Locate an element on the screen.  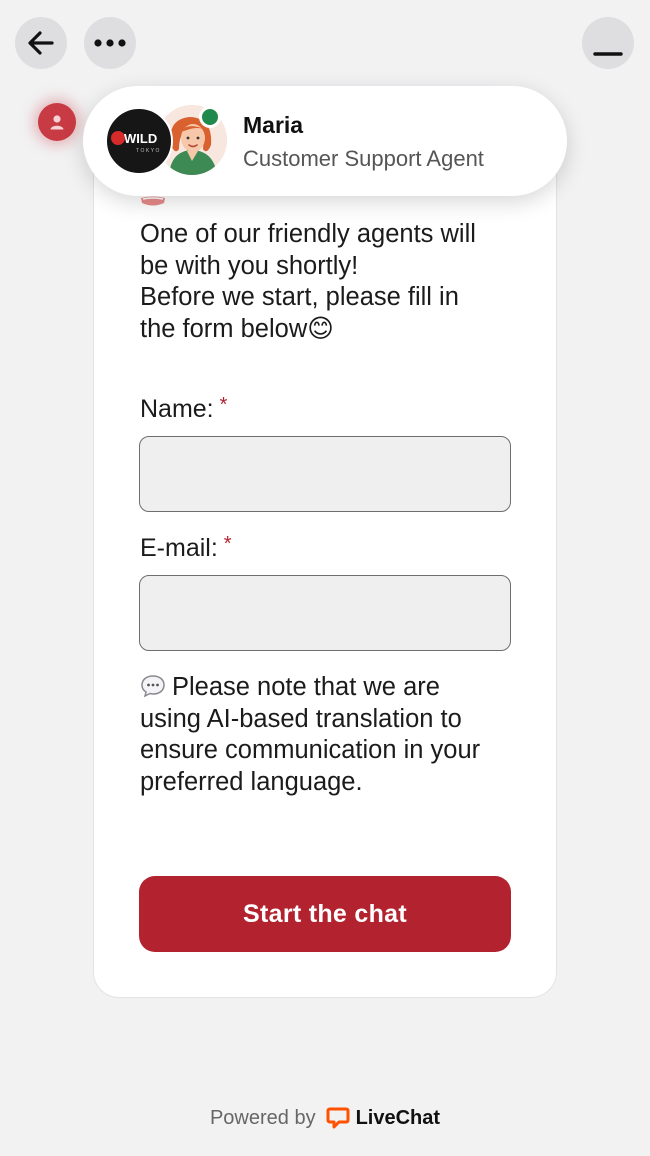
livechat-brand: LiveChat is located at coordinates (398, 1117).